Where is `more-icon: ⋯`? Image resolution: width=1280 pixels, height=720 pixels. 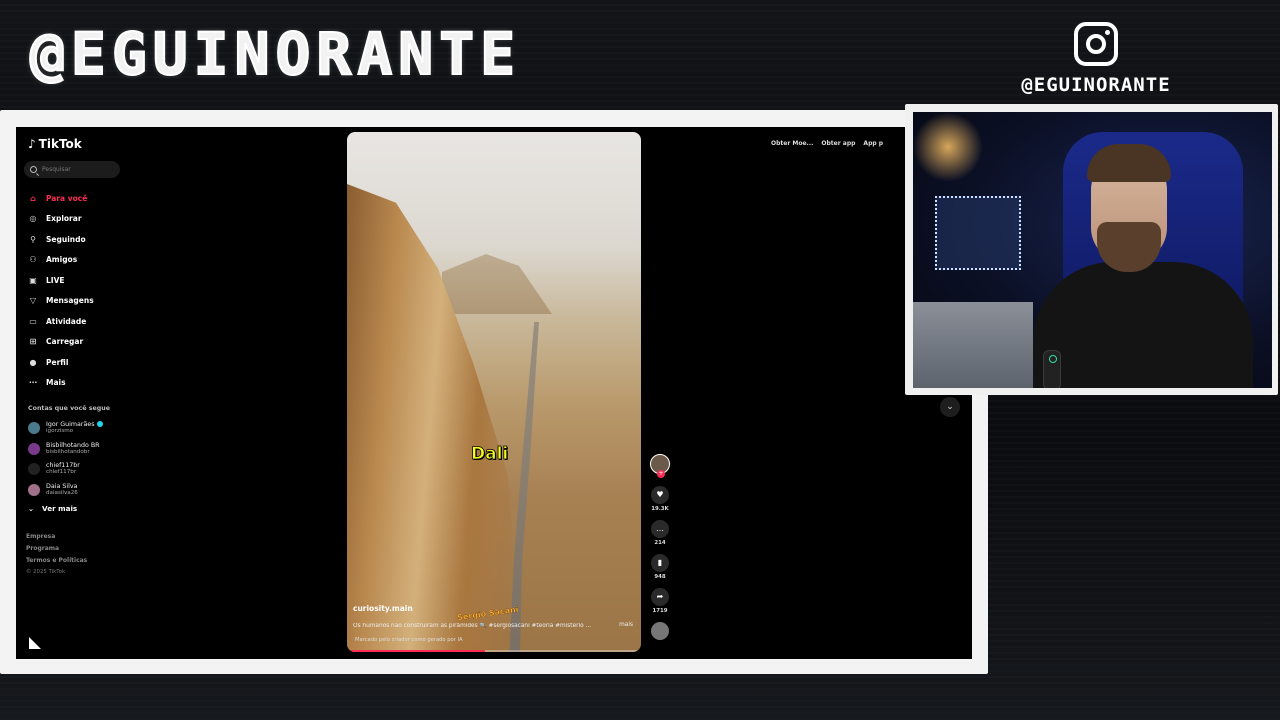
more-icon: ⋯ is located at coordinates (33, 383).